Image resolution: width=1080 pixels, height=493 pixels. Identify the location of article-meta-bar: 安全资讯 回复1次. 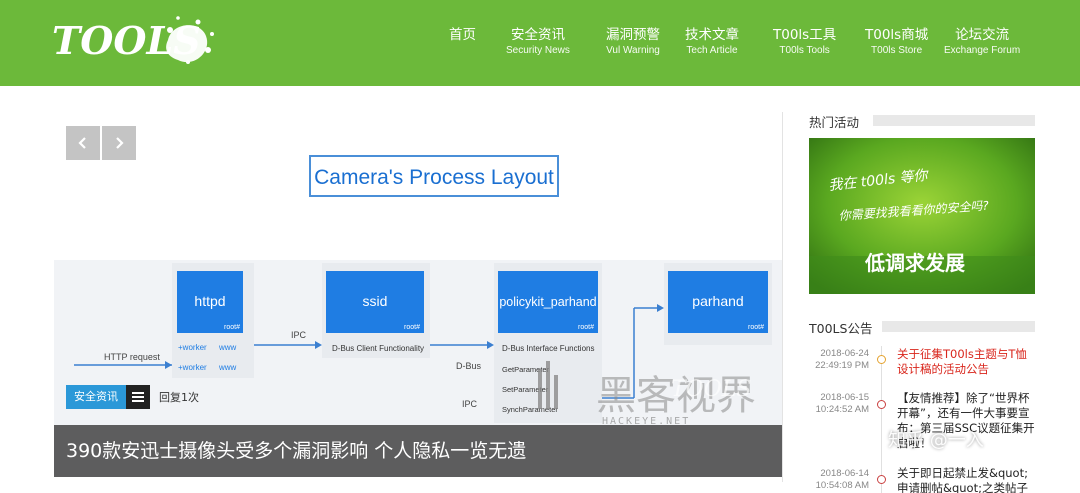
(132, 397).